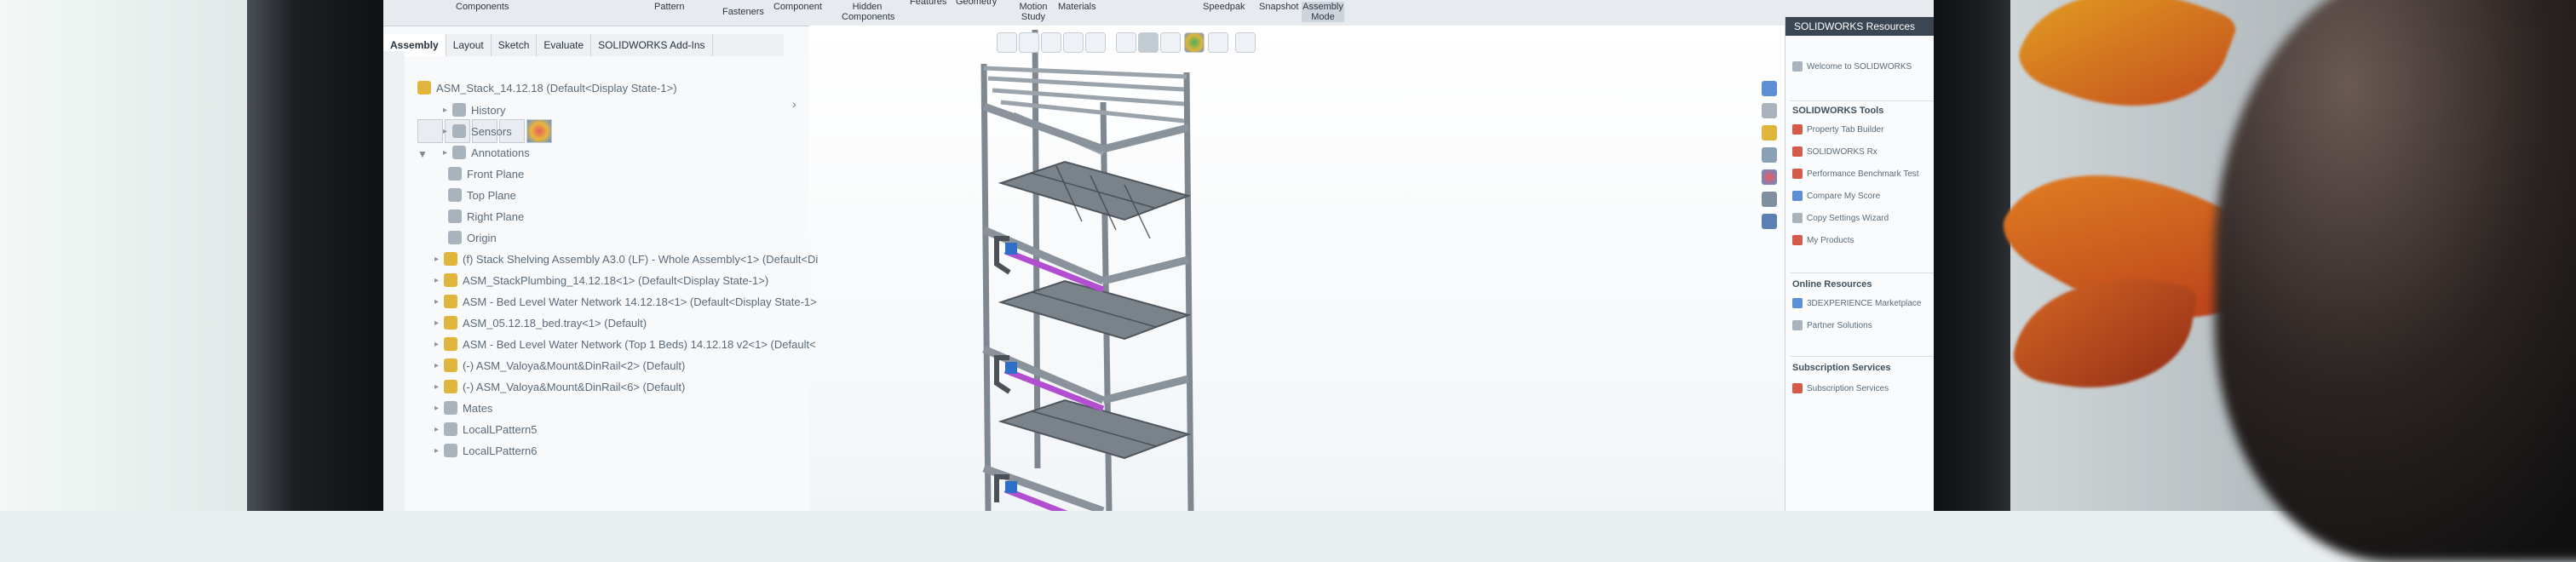  Describe the element at coordinates (1852, 66) in the screenshot. I see `welcome-link: Welcome to SOLIDWORKS` at that location.